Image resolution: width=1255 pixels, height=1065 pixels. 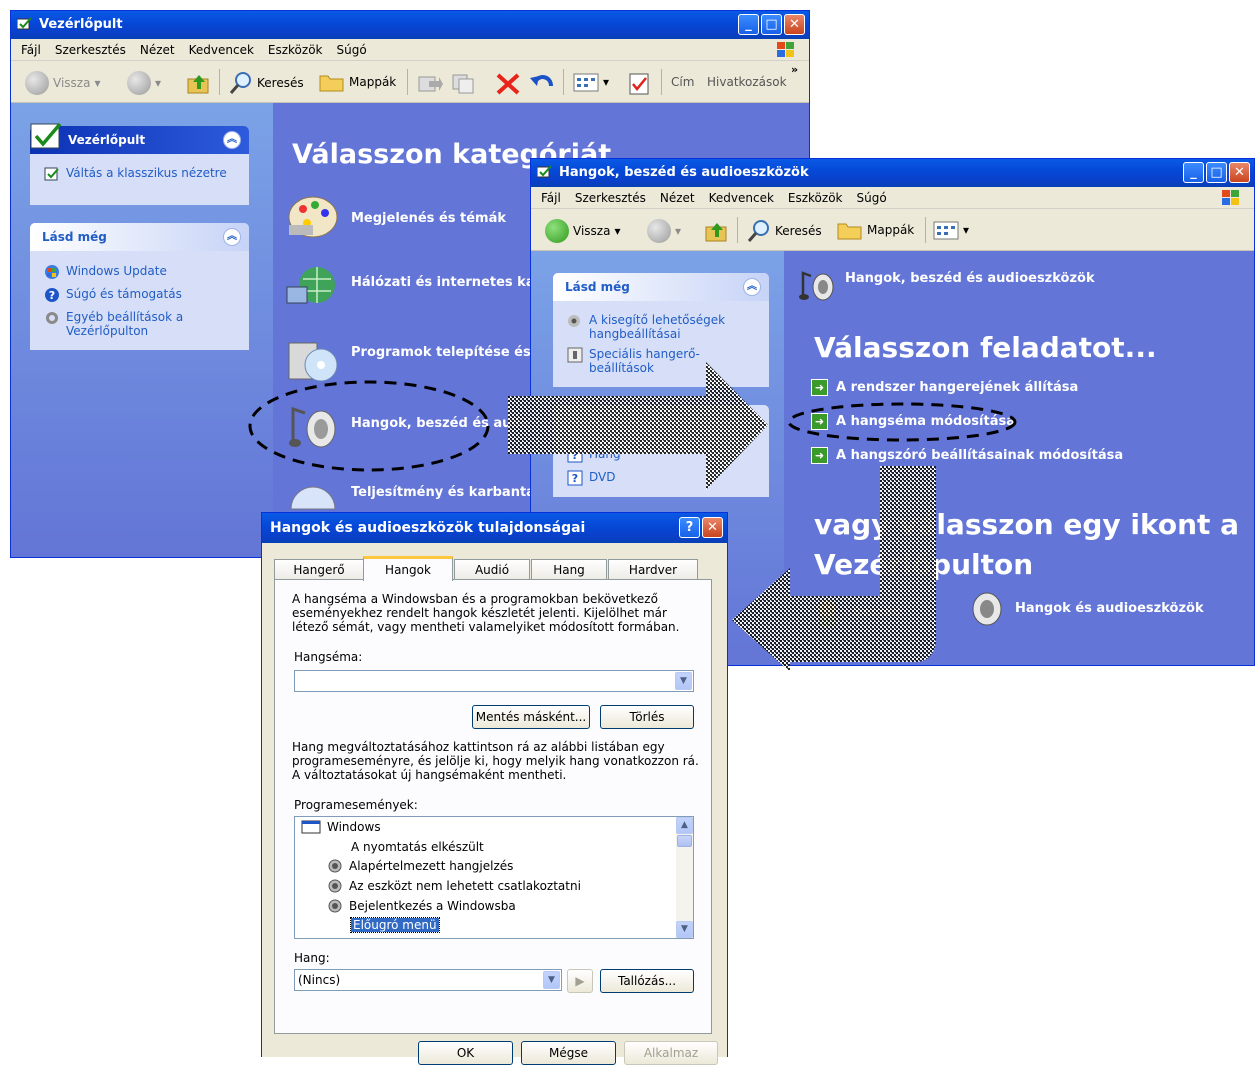 What do you see at coordinates (671, 1053) in the screenshot?
I see `apply-button: Alkalmaz` at bounding box center [671, 1053].